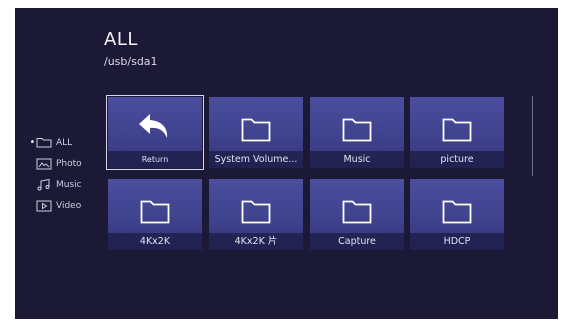  Describe the element at coordinates (121, 39) in the screenshot. I see `page-title: ALL` at that location.